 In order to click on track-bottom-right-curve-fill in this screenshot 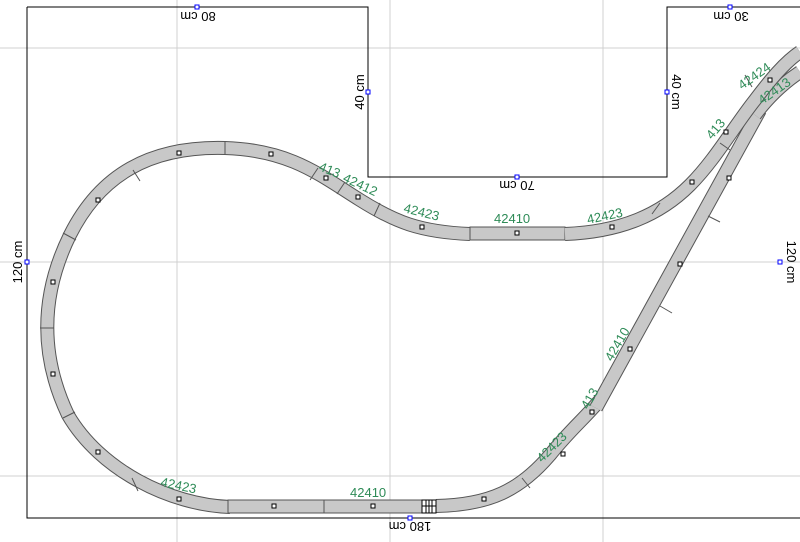, I will do `click(520, 454)`.